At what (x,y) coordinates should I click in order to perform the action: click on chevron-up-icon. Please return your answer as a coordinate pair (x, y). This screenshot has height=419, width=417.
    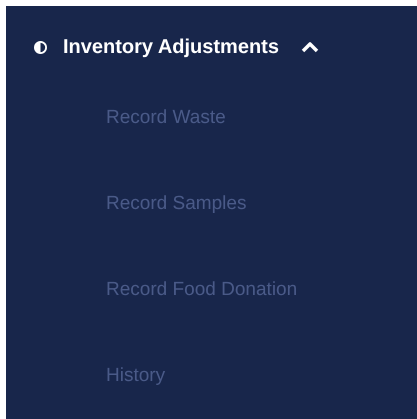
    Looking at the image, I should click on (309, 47).